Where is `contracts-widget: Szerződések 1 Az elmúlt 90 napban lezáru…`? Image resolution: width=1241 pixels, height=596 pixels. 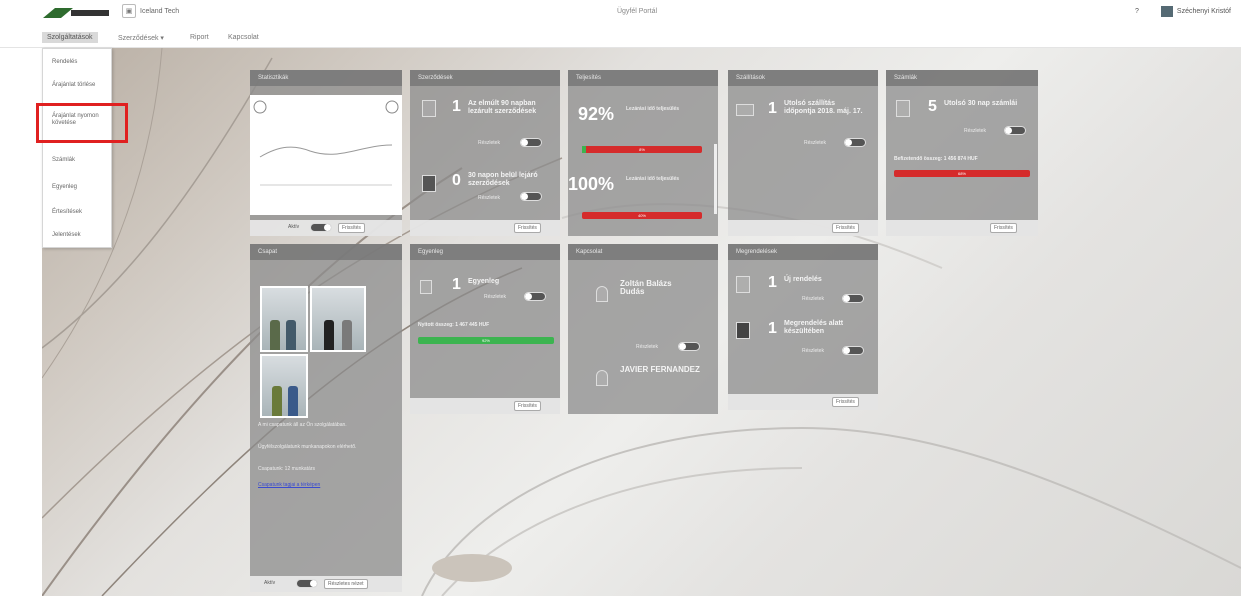 contracts-widget: Szerződések 1 Az elmúlt 90 napban lezáru… is located at coordinates (485, 153).